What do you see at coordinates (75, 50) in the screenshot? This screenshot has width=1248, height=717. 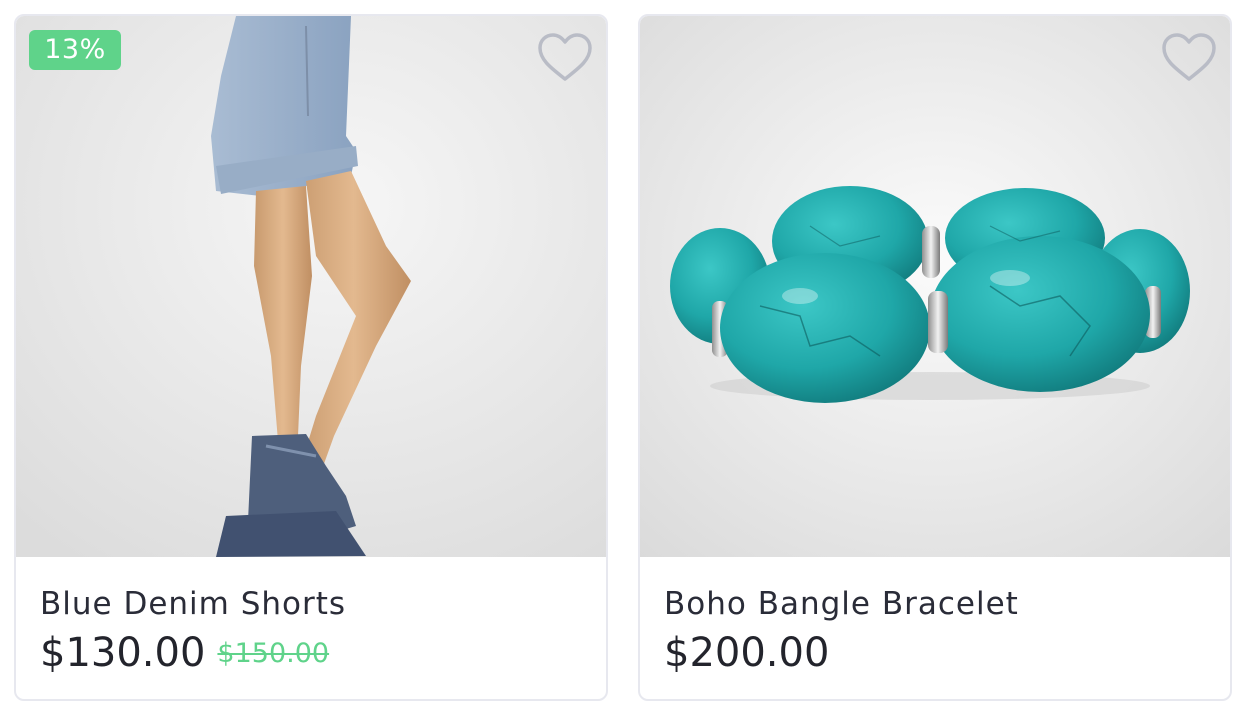 I see `discount-badge: 13%` at bounding box center [75, 50].